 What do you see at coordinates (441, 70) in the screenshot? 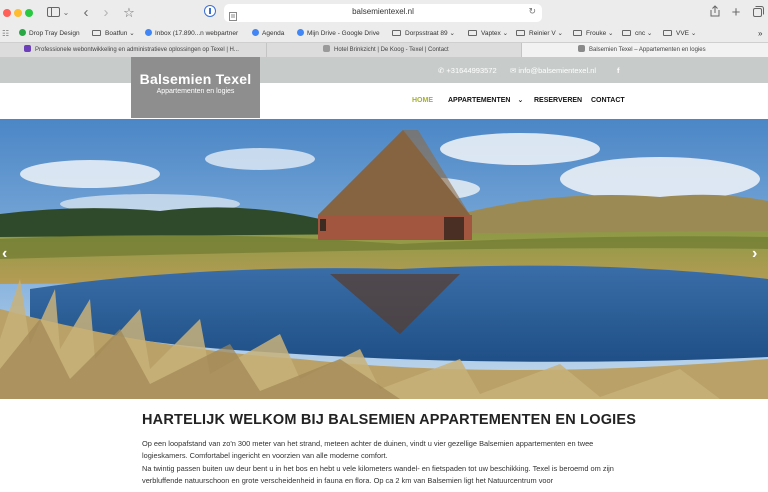
I see `phone-icon: ✆` at bounding box center [441, 70].